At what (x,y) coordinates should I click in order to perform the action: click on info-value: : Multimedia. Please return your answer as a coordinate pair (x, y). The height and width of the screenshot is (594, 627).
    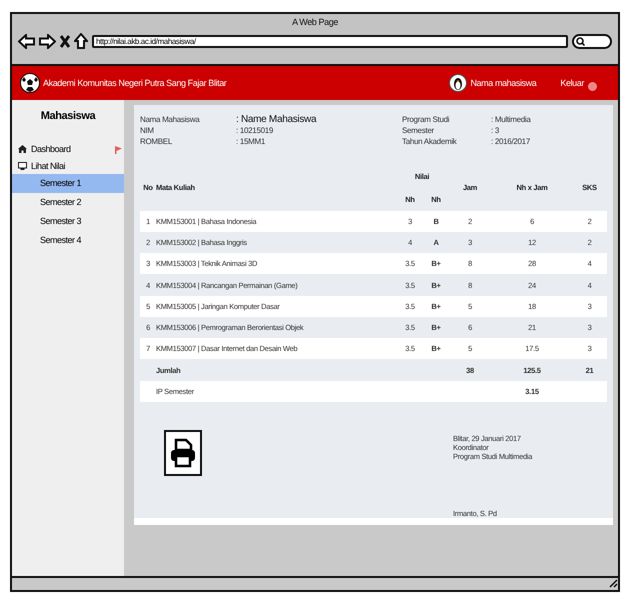
    Looking at the image, I should click on (511, 120).